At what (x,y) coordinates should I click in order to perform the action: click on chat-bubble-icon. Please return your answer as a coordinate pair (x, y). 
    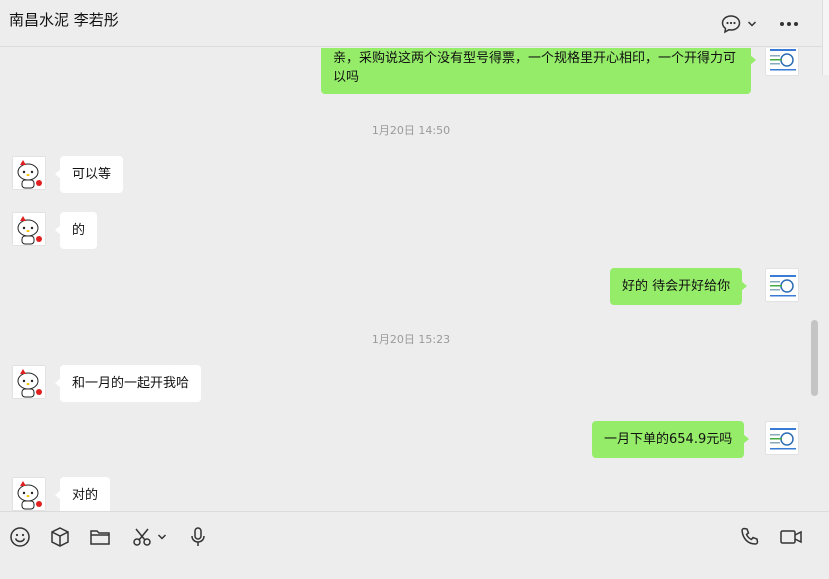
    Looking at the image, I should click on (731, 24).